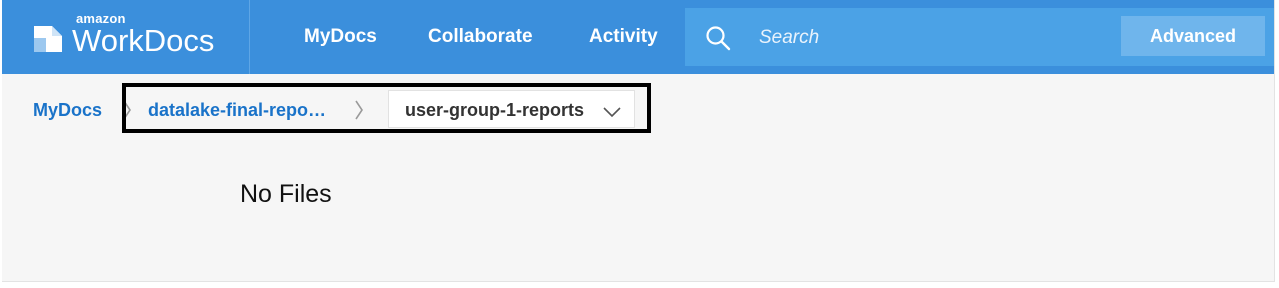 Image resolution: width=1279 pixels, height=288 pixels. I want to click on nav-mydocs: MyDocs, so click(340, 37).